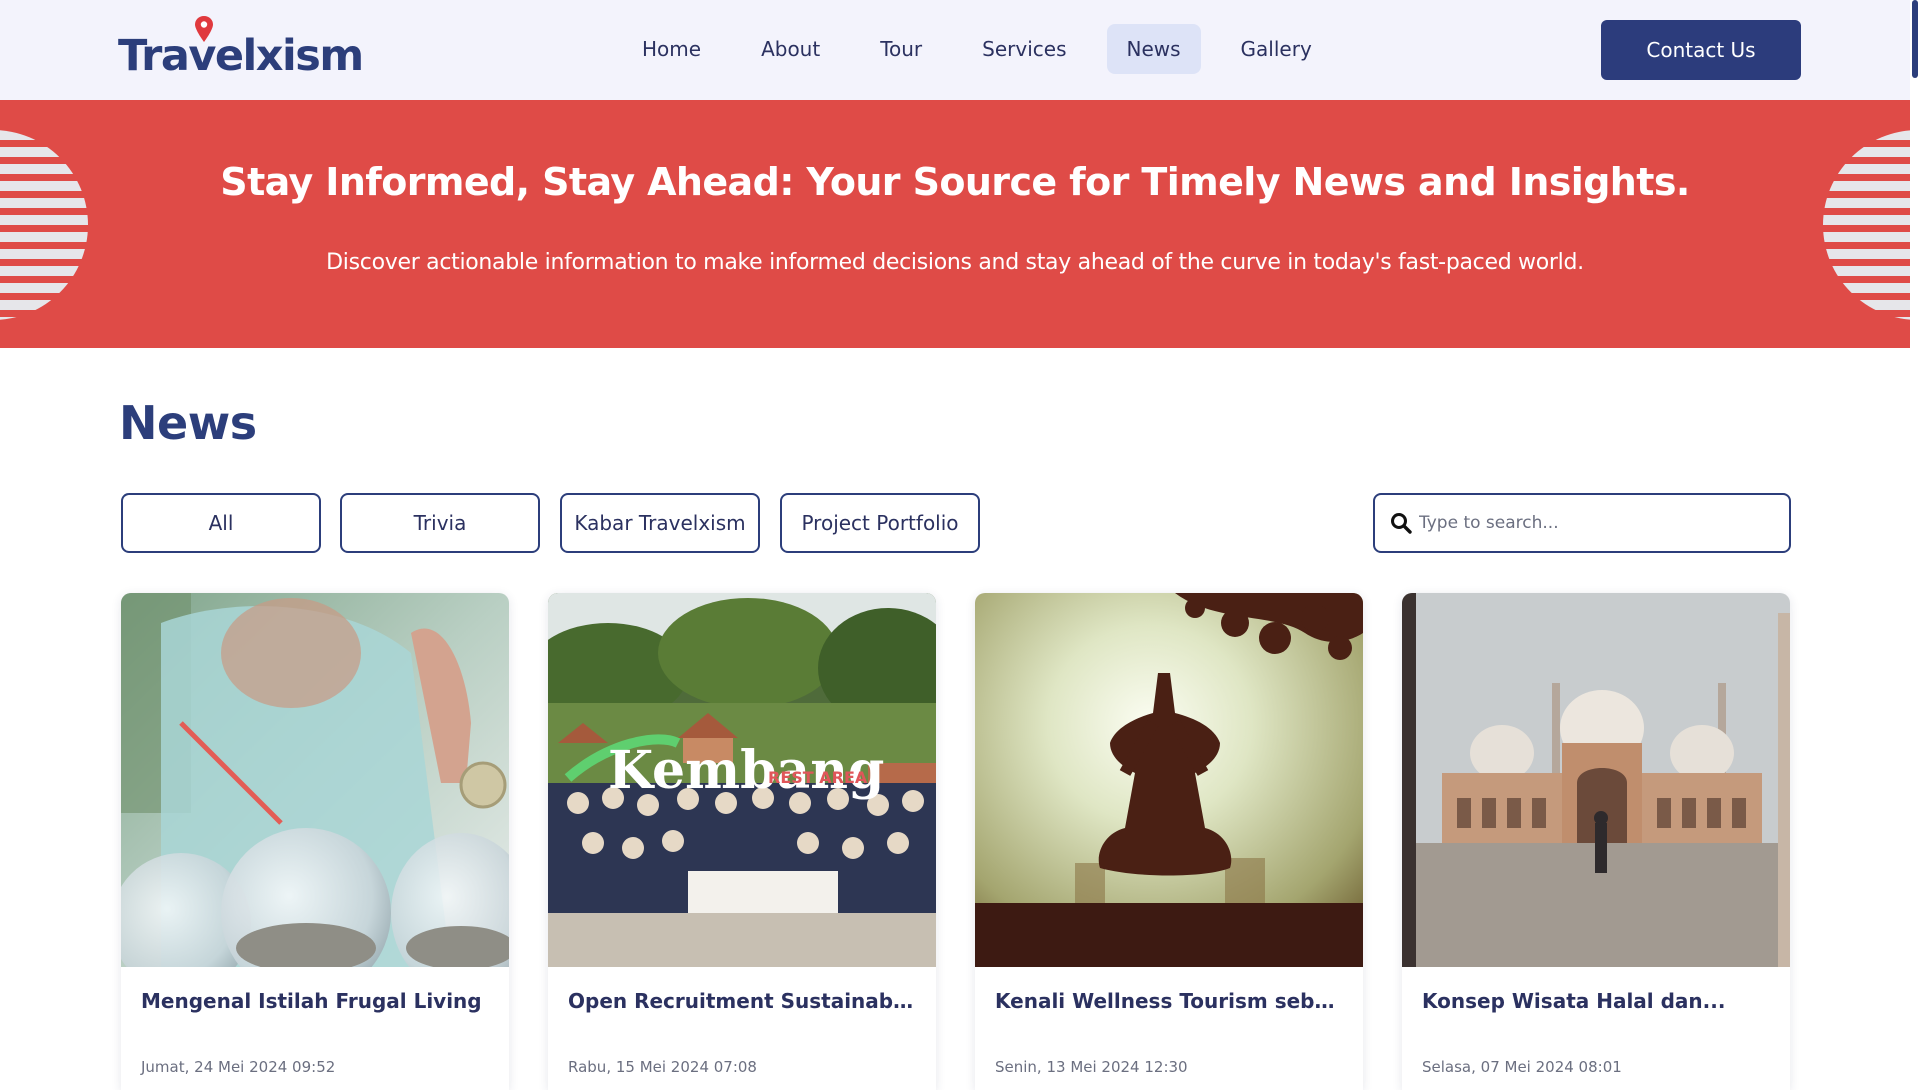  What do you see at coordinates (316, 1001) in the screenshot?
I see `card-title: Mengenal Istilah Frugal Living` at bounding box center [316, 1001].